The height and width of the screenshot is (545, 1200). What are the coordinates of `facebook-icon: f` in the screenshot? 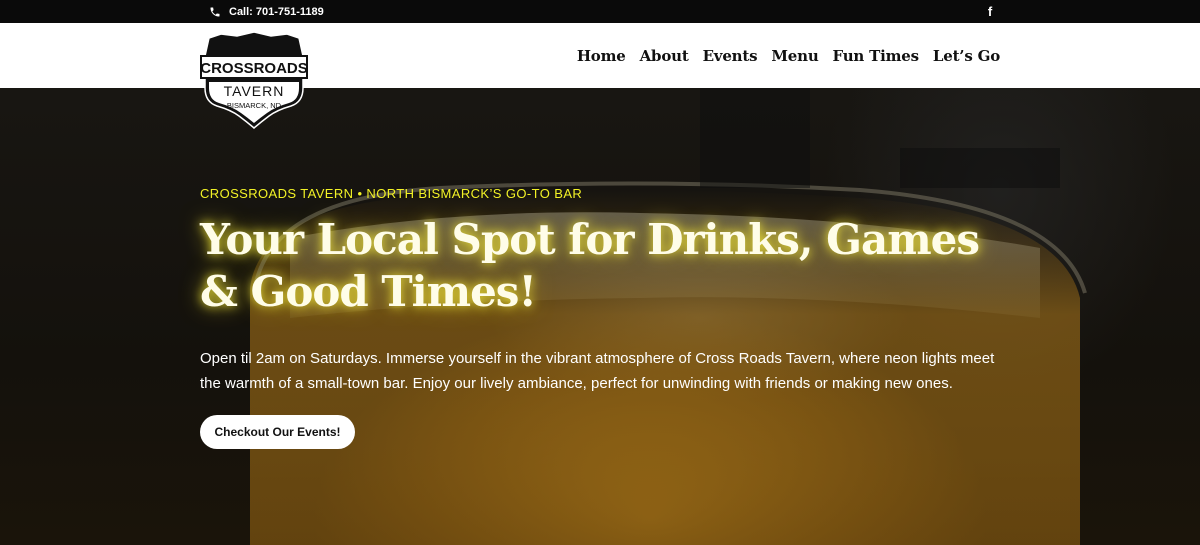 It's located at (990, 11).